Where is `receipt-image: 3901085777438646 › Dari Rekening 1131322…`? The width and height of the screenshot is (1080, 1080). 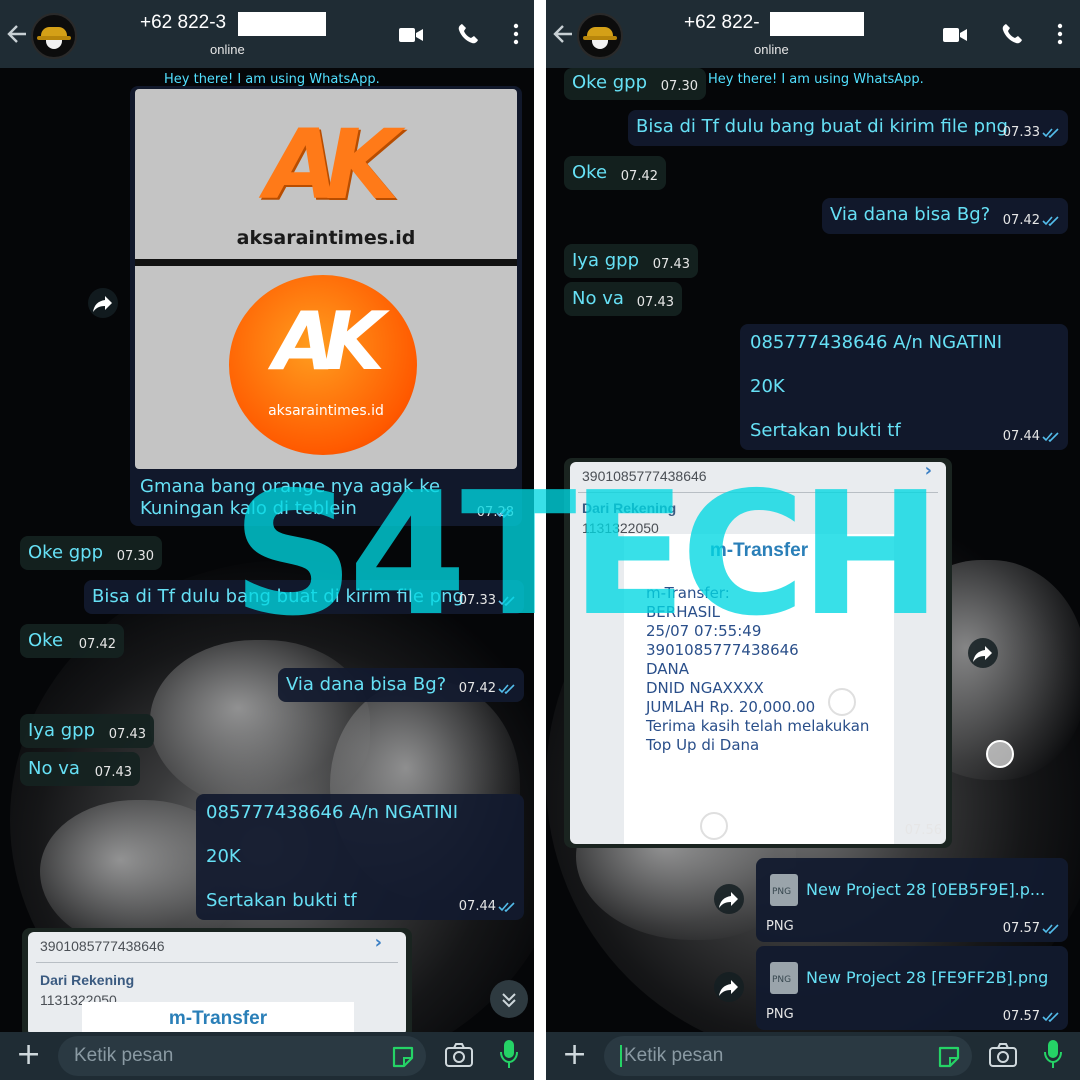 receipt-image: 3901085777438646 › Dari Rekening 1131322… is located at coordinates (217, 984).